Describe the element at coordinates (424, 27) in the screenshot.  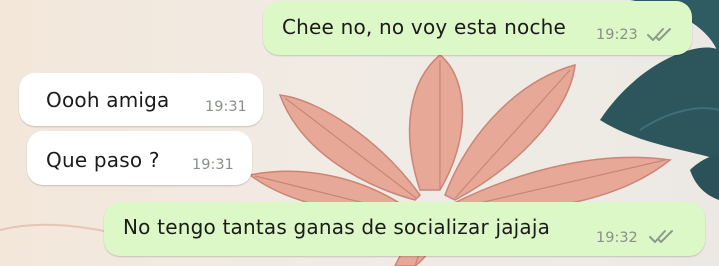
I see `message-text: Chee no, no voy esta noche` at that location.